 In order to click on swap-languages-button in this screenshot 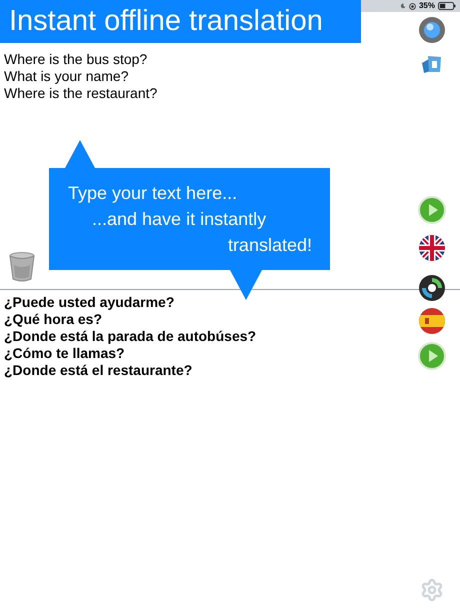, I will do `click(432, 288)`.